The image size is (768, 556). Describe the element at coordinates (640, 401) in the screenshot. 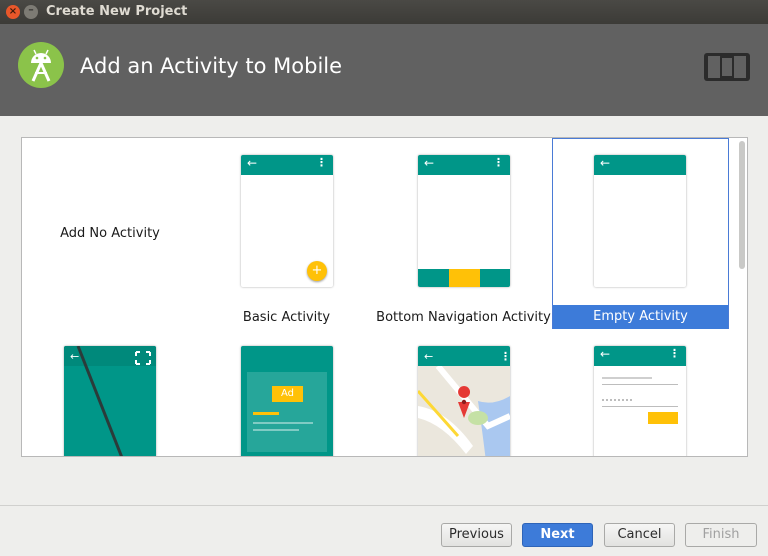

I see `login-activity-preview: ← ⋮` at that location.